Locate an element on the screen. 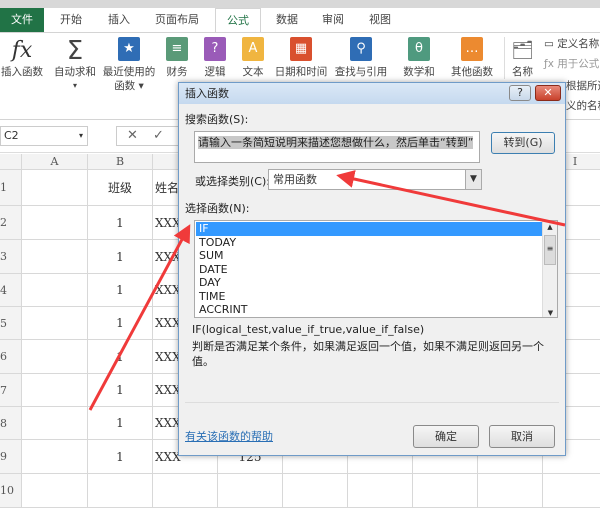  arrow-to-function-list is located at coordinates (139, 317).